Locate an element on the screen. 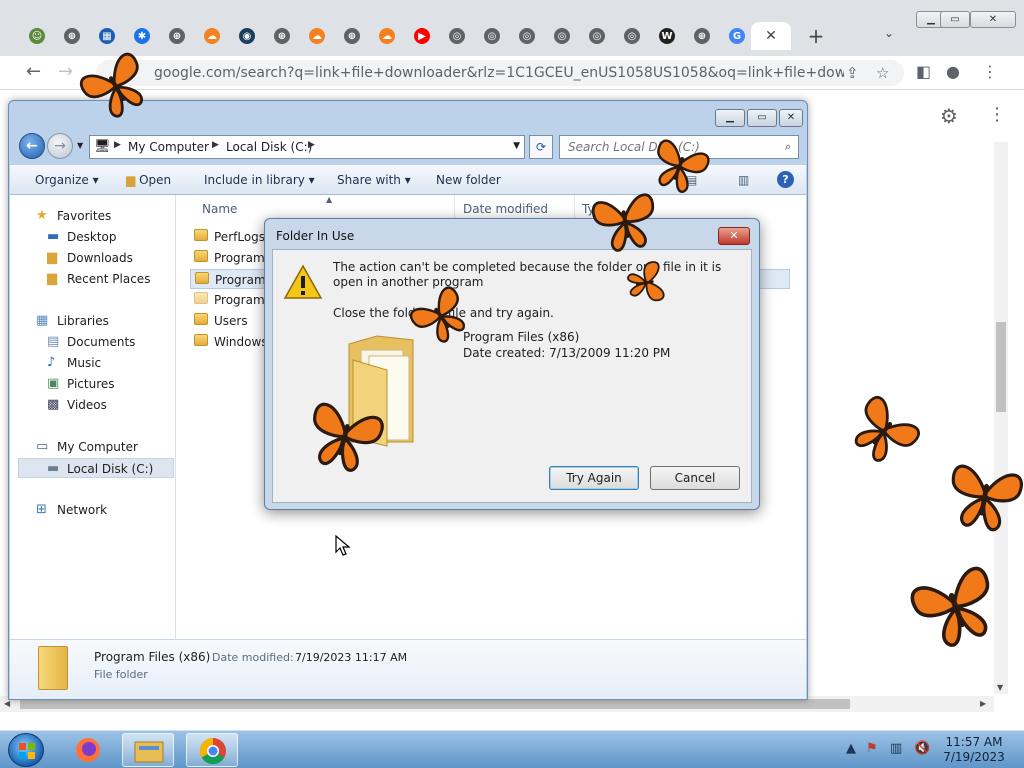 This screenshot has height=768, width=1024. nav-pictures: ▣ Pictures is located at coordinates (92, 384).